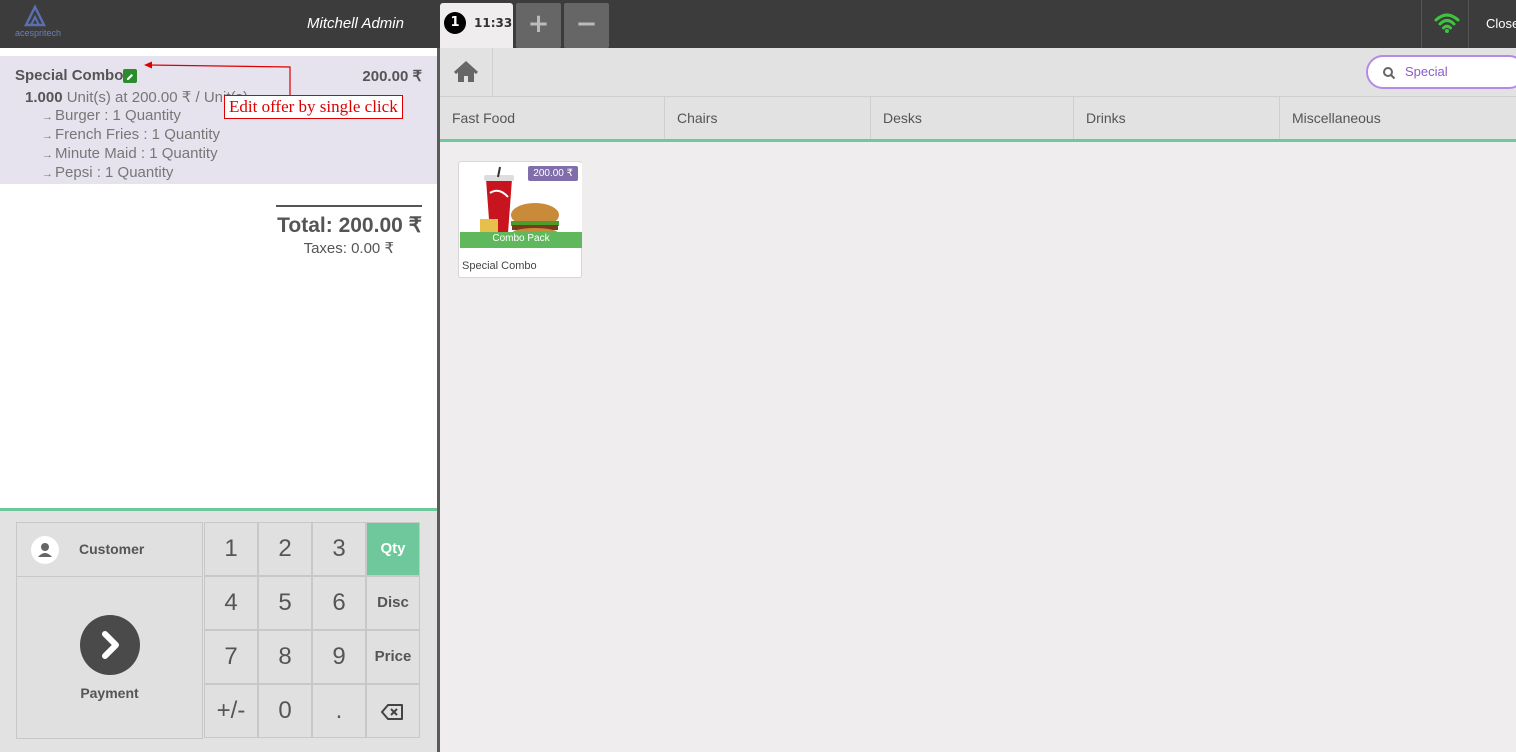  I want to click on mode-price-button: Price, so click(393, 657).